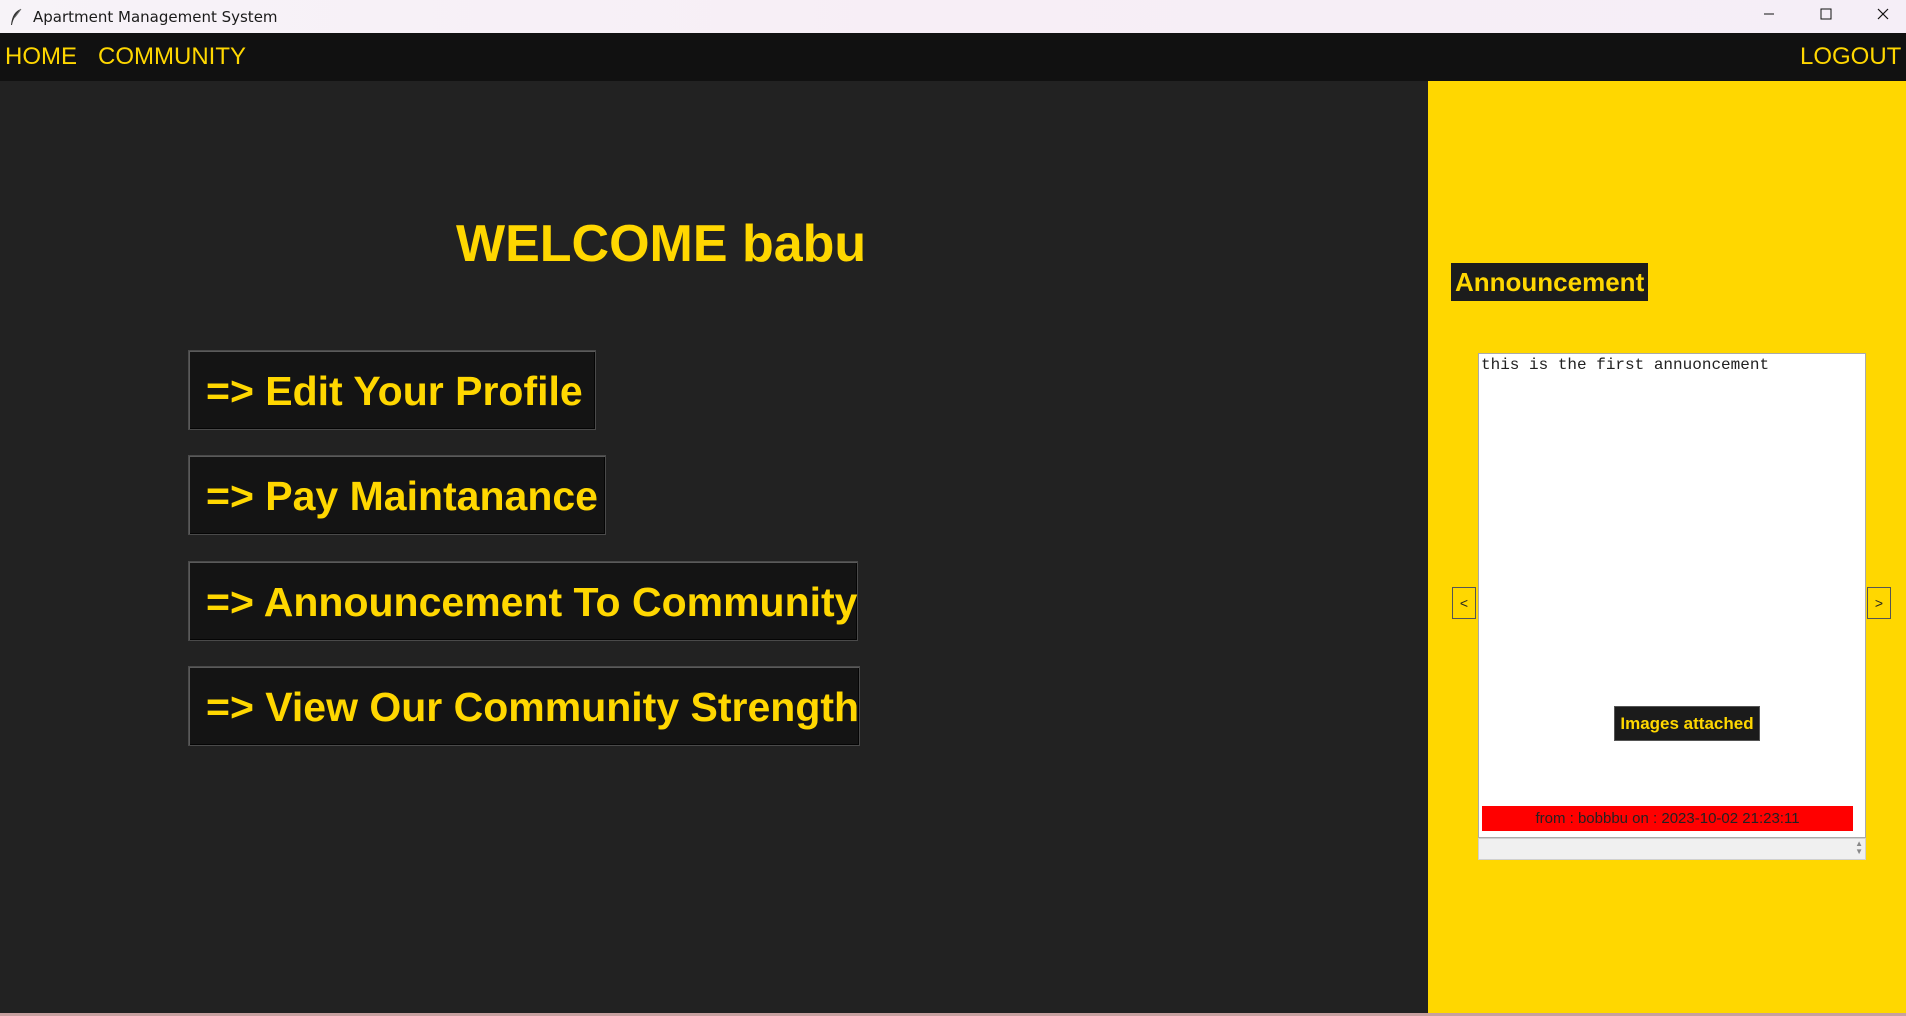 This screenshot has height=1016, width=1906. What do you see at coordinates (1859, 848) in the screenshot?
I see `scroll-arrows-icon: ▲ ▼` at bounding box center [1859, 848].